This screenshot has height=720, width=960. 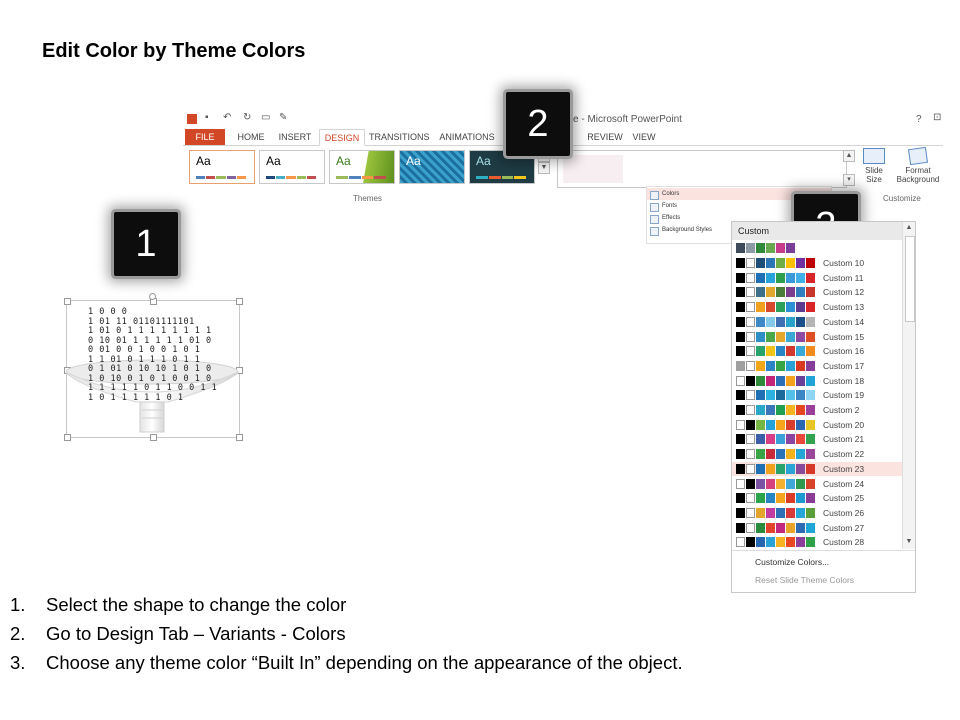 What do you see at coordinates (251, 137) in the screenshot?
I see `tab-home: HOME` at bounding box center [251, 137].